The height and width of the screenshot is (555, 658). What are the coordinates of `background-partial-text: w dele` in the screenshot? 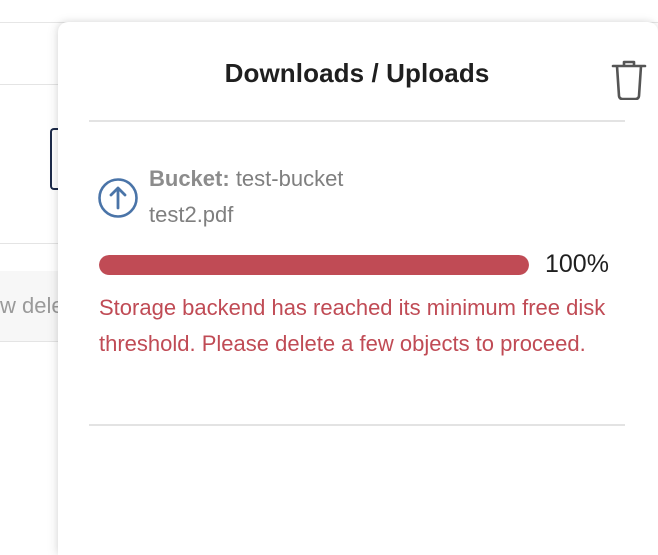 It's located at (31, 305).